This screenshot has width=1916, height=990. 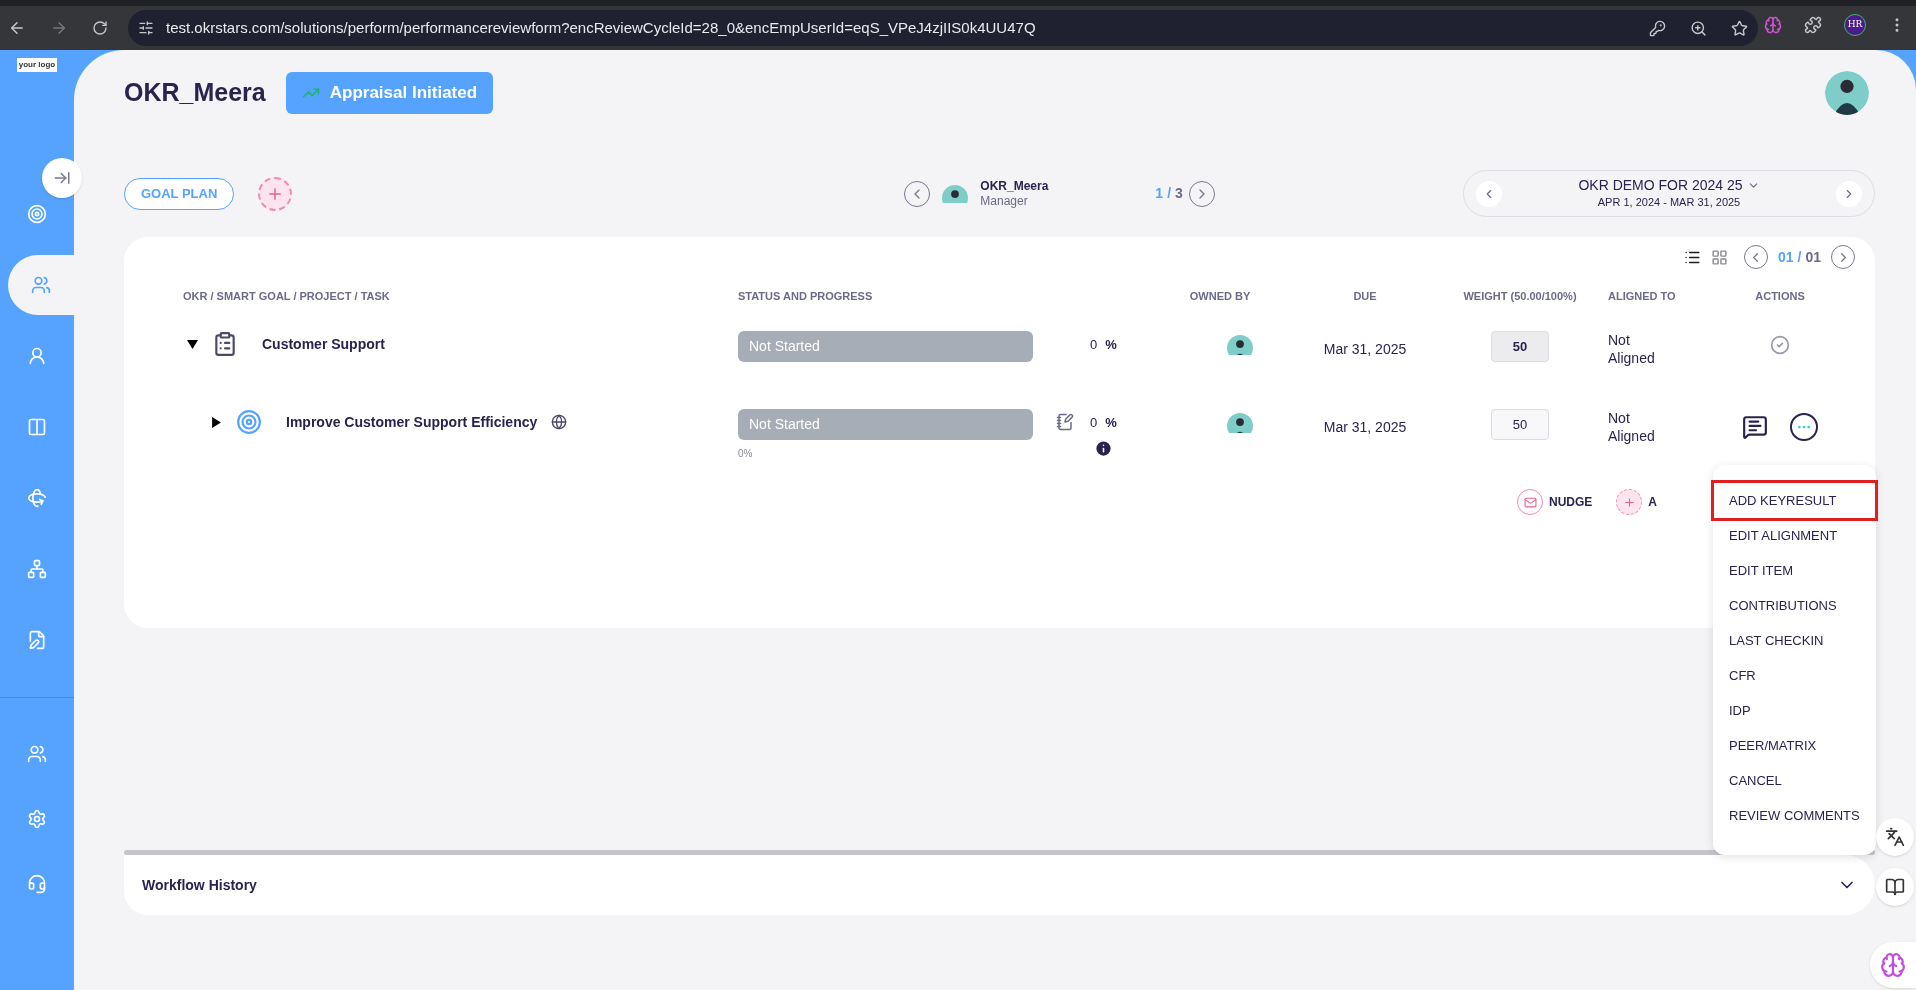 I want to click on plus-icon, so click(x=1629, y=502).